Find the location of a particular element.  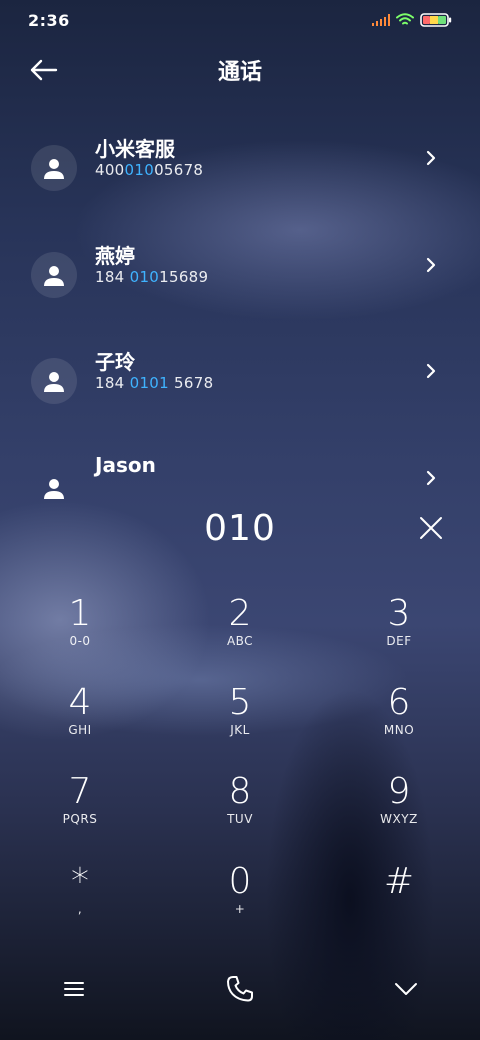

call-button is located at coordinates (240, 989).